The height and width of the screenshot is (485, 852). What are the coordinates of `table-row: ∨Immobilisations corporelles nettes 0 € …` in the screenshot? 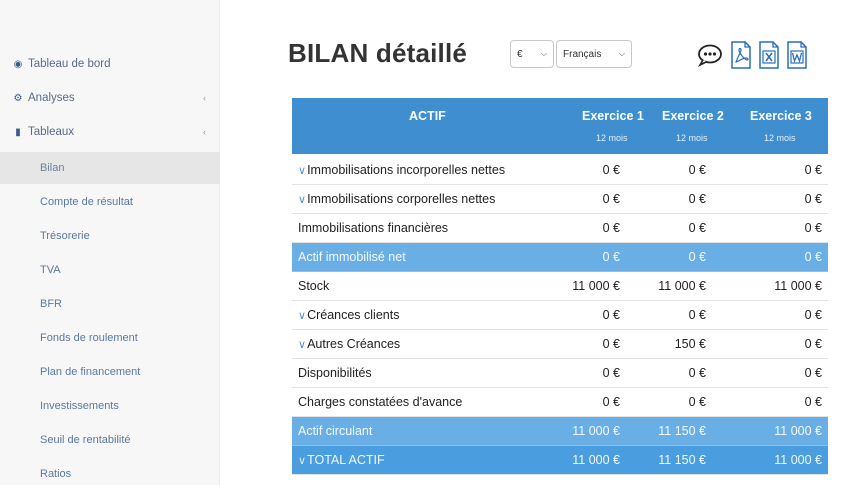 It's located at (560, 199).